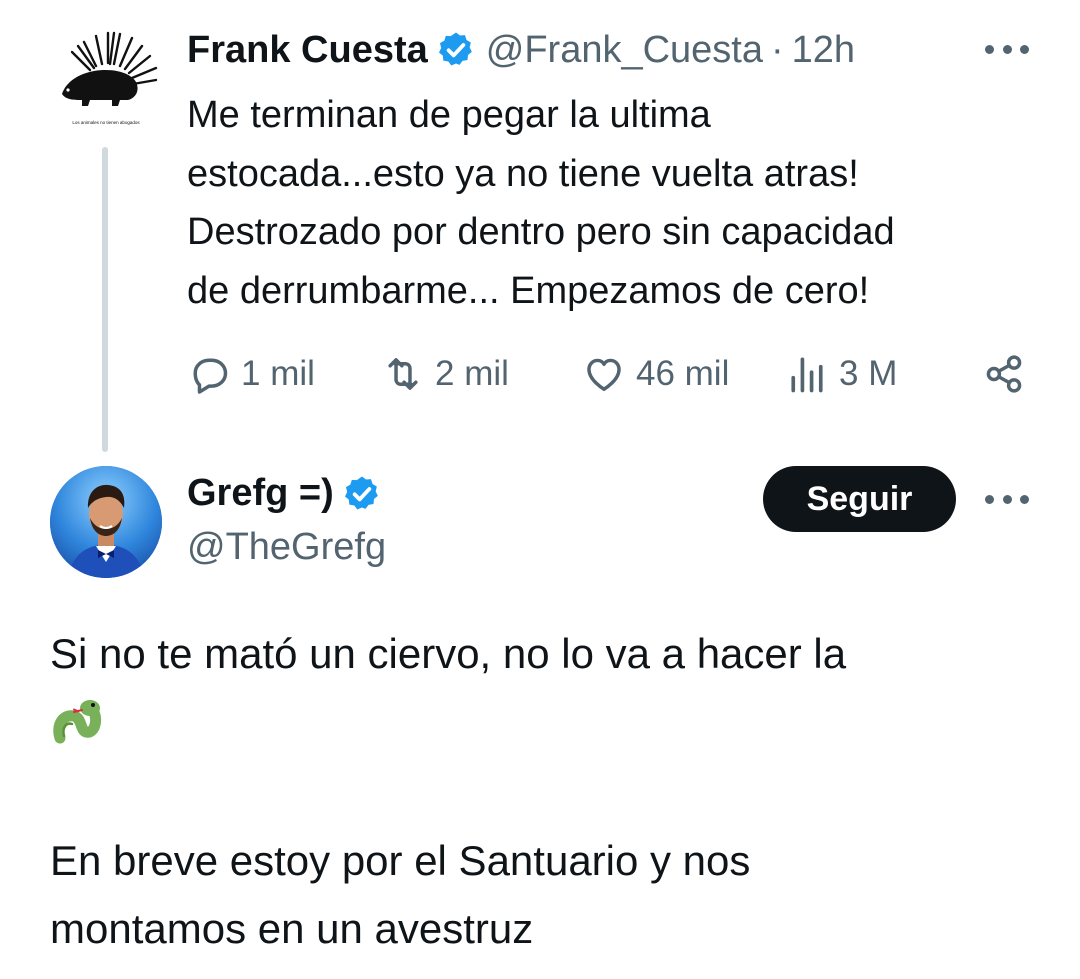  I want to click on quoted-tweet-header: Frank Cuesta @Frank_Cuesta · 12h, so click(521, 50).